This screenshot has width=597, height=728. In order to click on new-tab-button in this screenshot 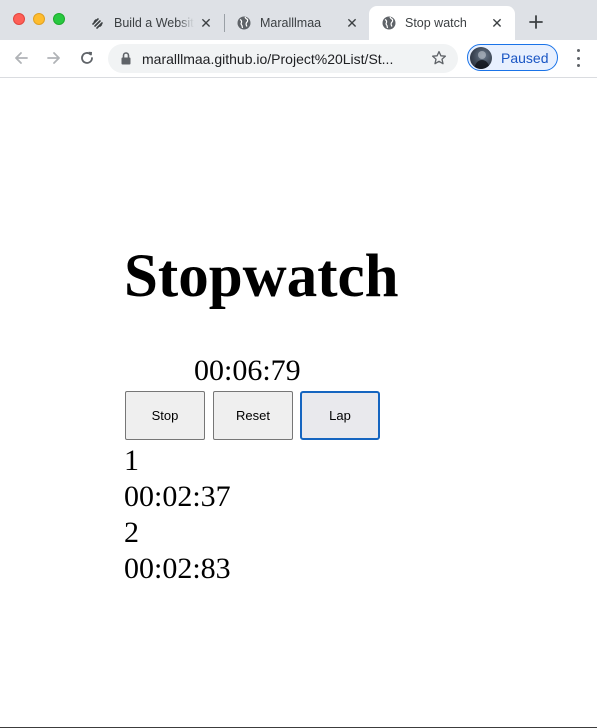, I will do `click(536, 22)`.